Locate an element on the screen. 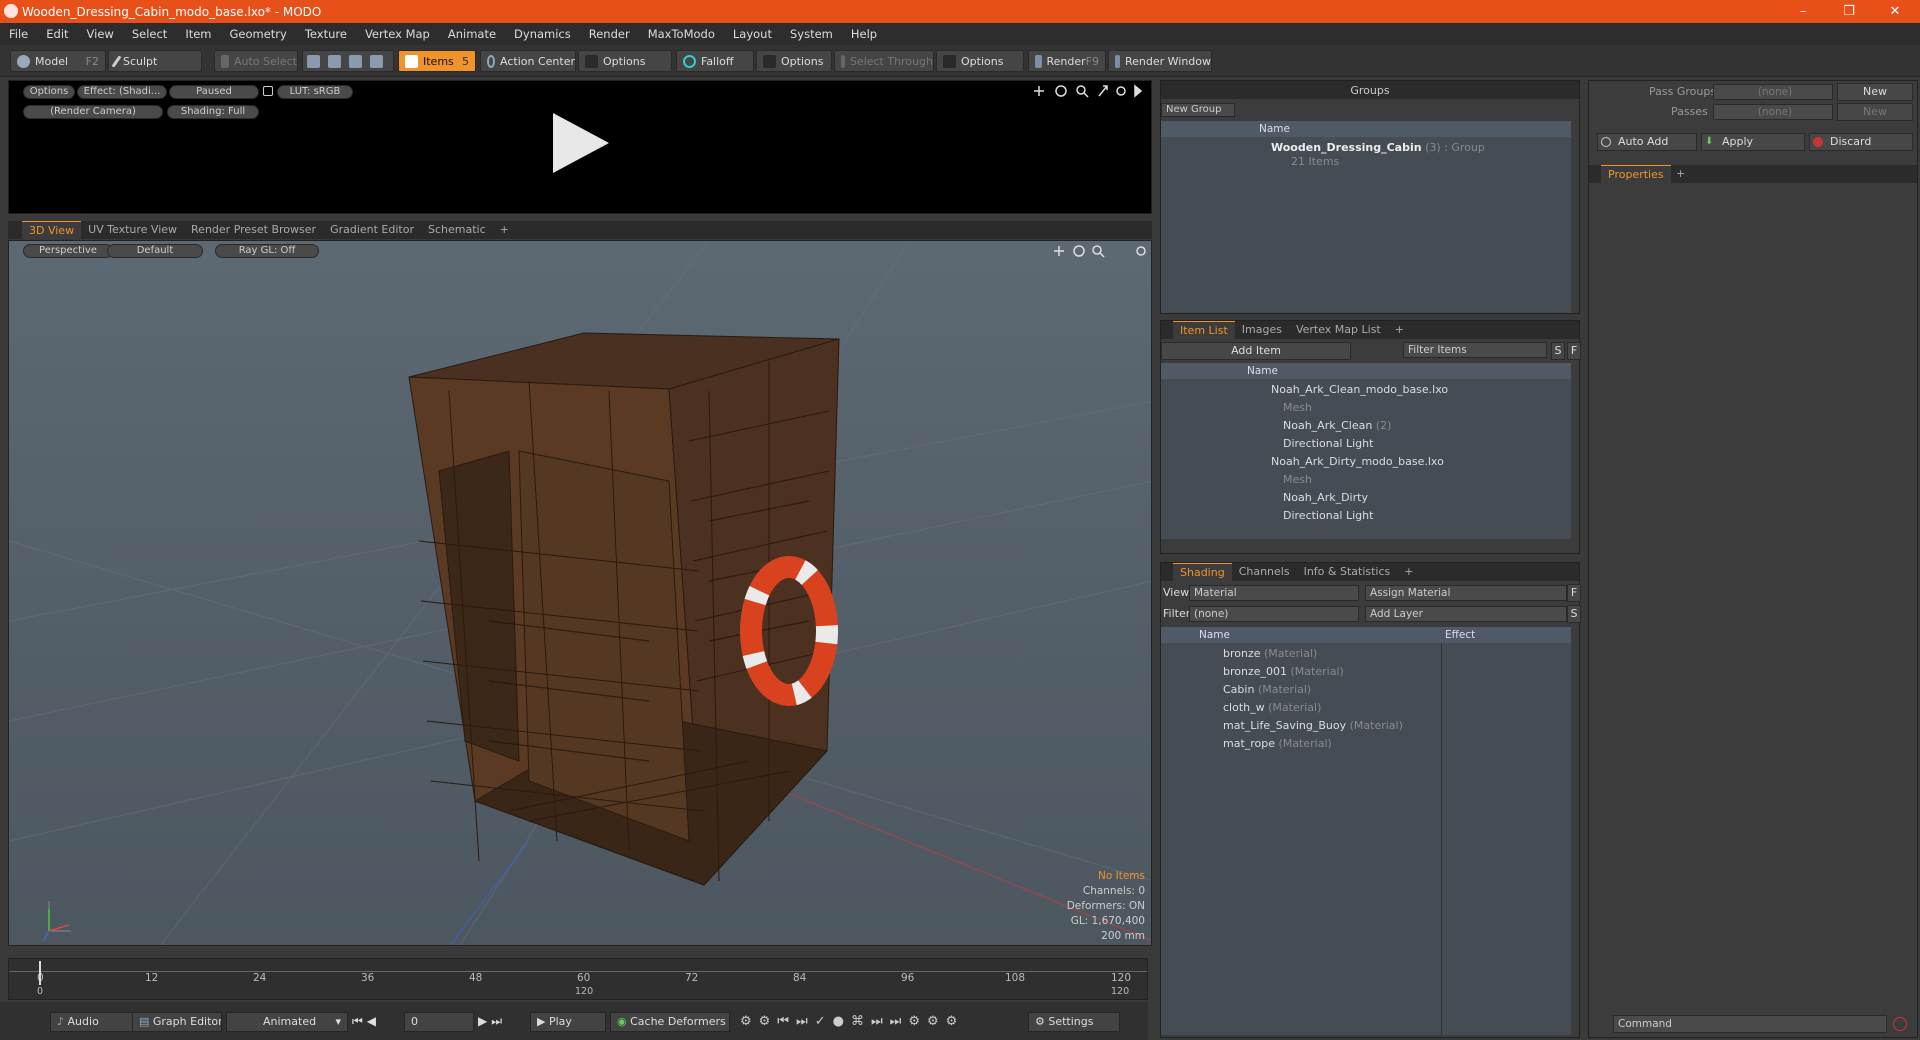 This screenshot has width=1920, height=1040. discard-button: Discard is located at coordinates (1861, 142).